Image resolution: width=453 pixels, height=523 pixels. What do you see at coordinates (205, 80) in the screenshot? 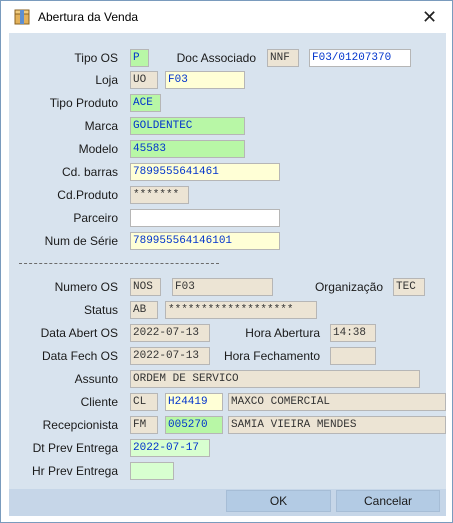
I see `loja-nome-field: F03` at bounding box center [205, 80].